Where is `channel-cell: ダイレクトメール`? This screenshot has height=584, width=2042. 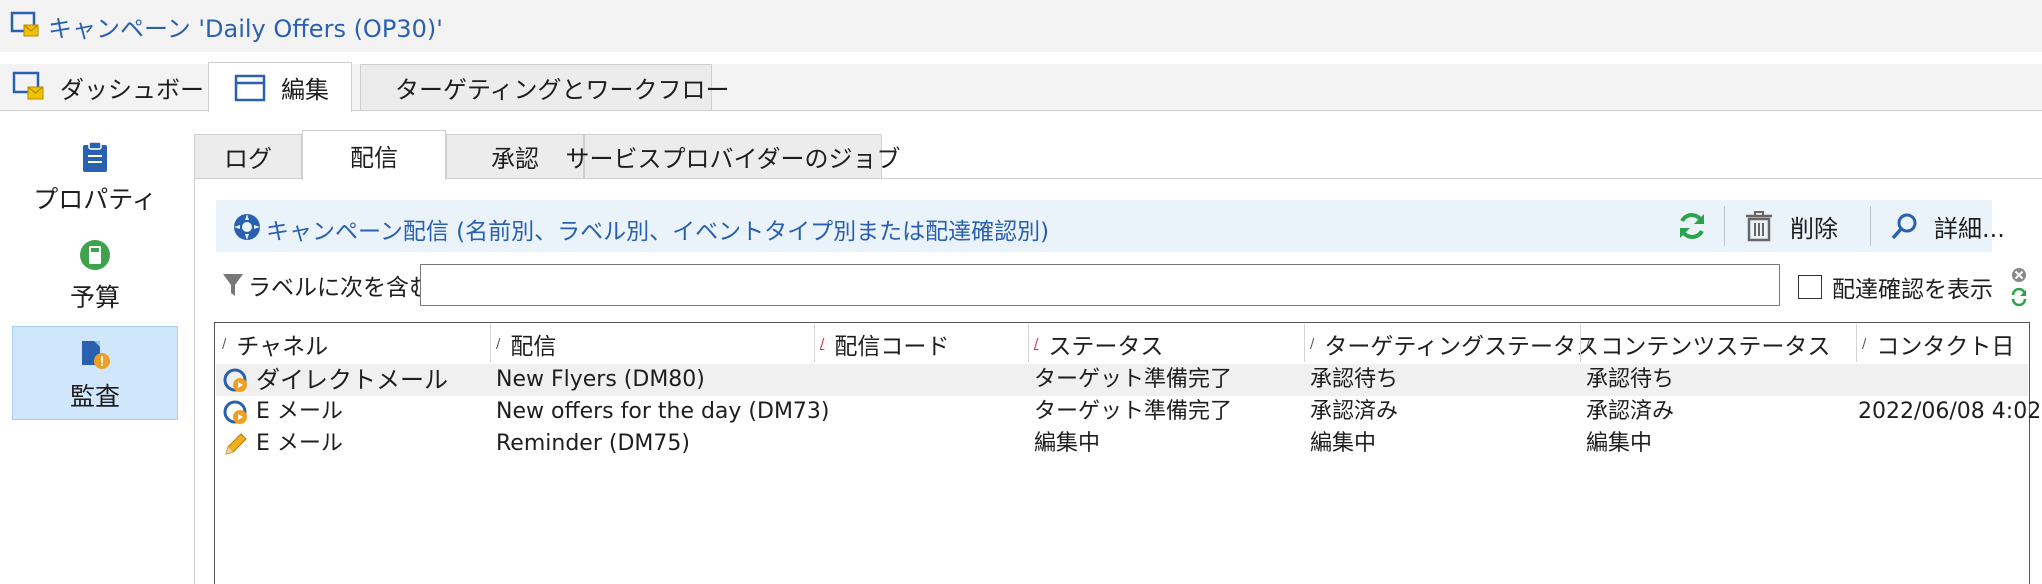
channel-cell: ダイレクトメール is located at coordinates (352, 380).